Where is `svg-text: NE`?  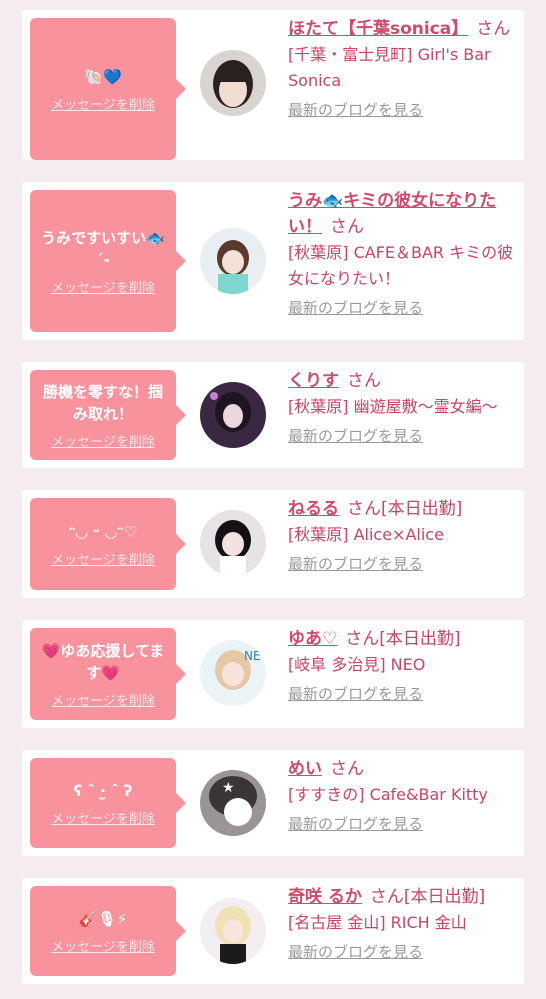 svg-text: NE is located at coordinates (252, 656).